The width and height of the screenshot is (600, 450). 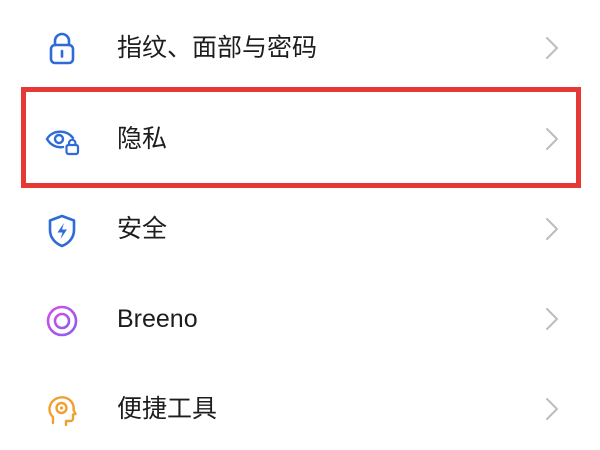 What do you see at coordinates (62, 321) in the screenshot?
I see `breeno-icon` at bounding box center [62, 321].